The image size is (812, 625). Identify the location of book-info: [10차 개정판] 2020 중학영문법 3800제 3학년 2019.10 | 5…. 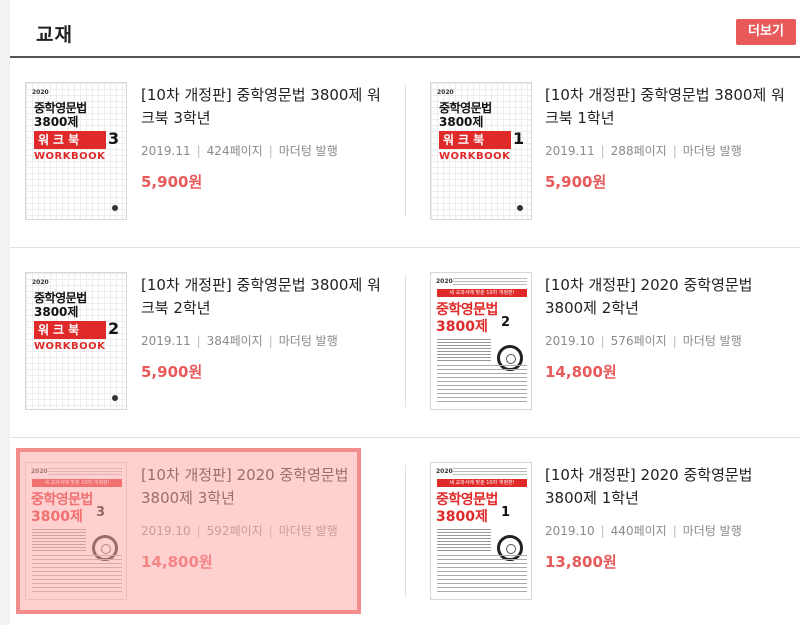
(261, 518).